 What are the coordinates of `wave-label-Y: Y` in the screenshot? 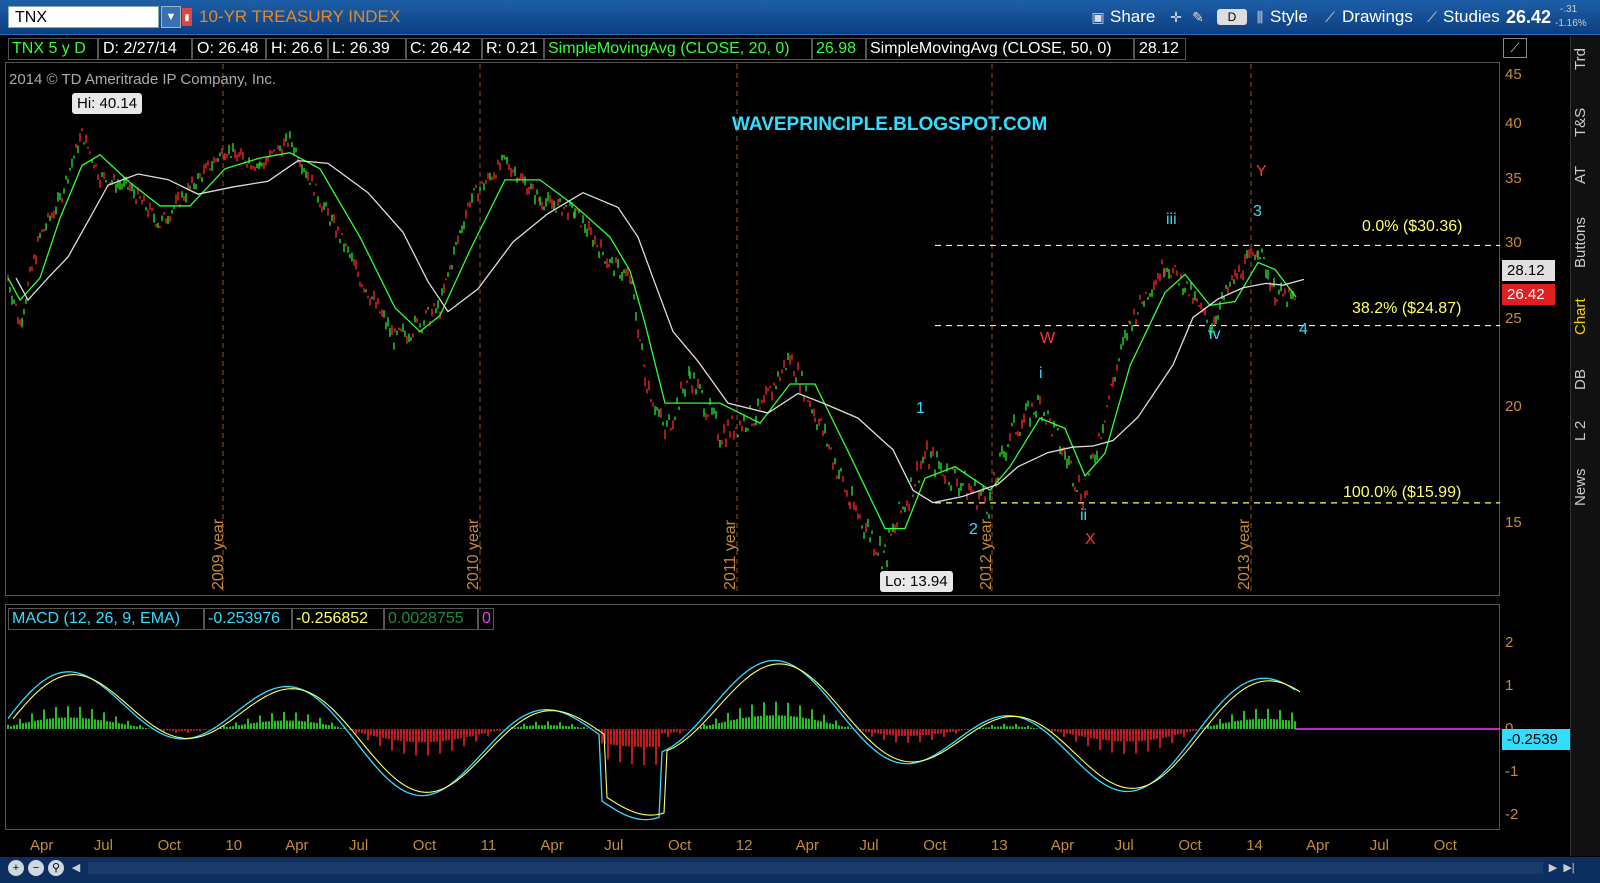 It's located at (1261, 171).